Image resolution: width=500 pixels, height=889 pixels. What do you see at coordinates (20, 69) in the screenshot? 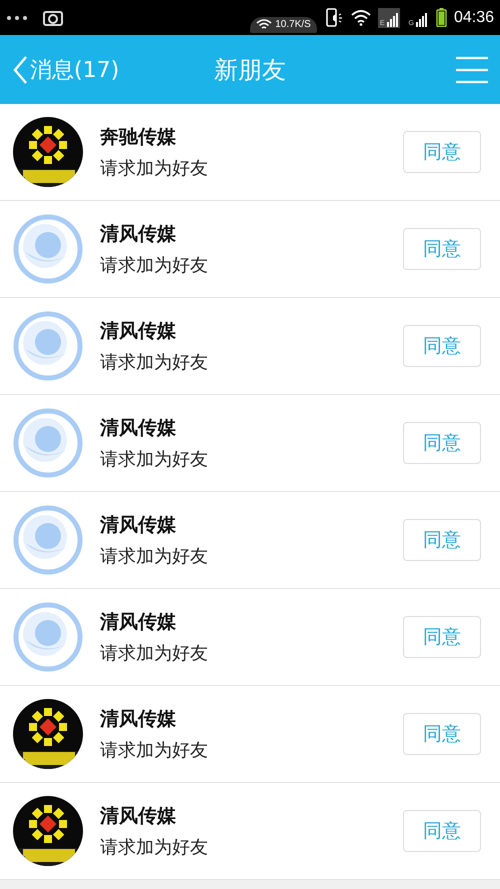
I see `back-icon` at bounding box center [20, 69].